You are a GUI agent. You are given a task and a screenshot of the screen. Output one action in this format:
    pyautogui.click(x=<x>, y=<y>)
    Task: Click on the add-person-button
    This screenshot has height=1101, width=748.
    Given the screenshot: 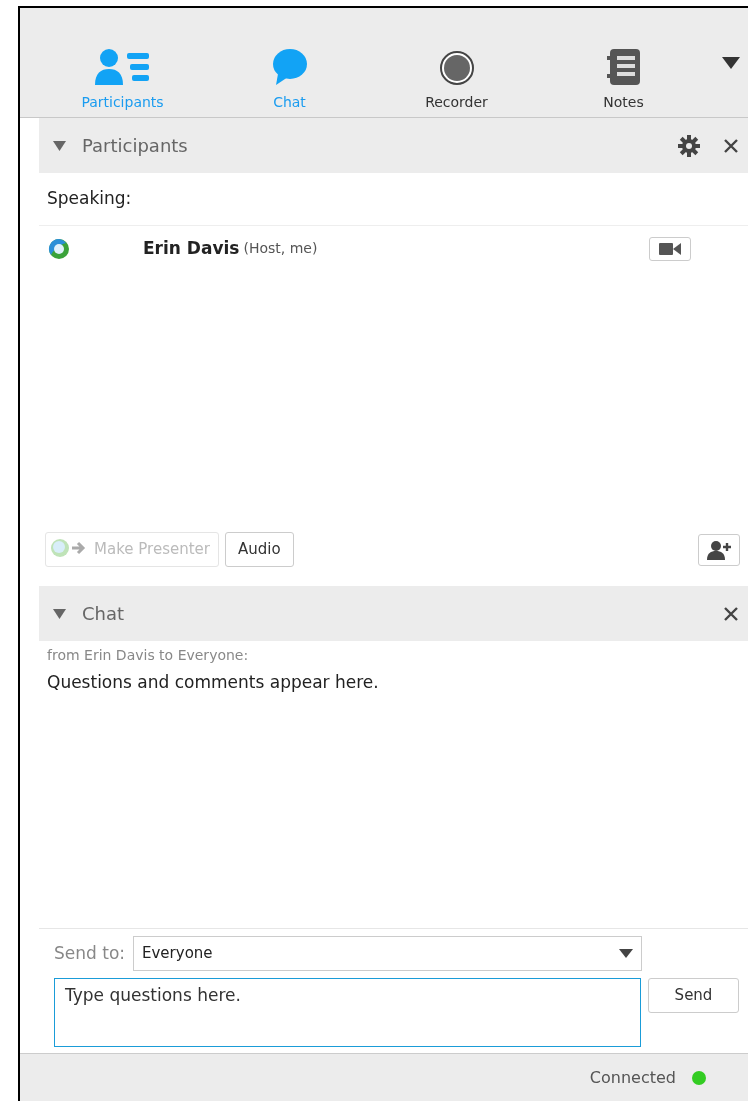 What is the action you would take?
    pyautogui.click(x=719, y=549)
    